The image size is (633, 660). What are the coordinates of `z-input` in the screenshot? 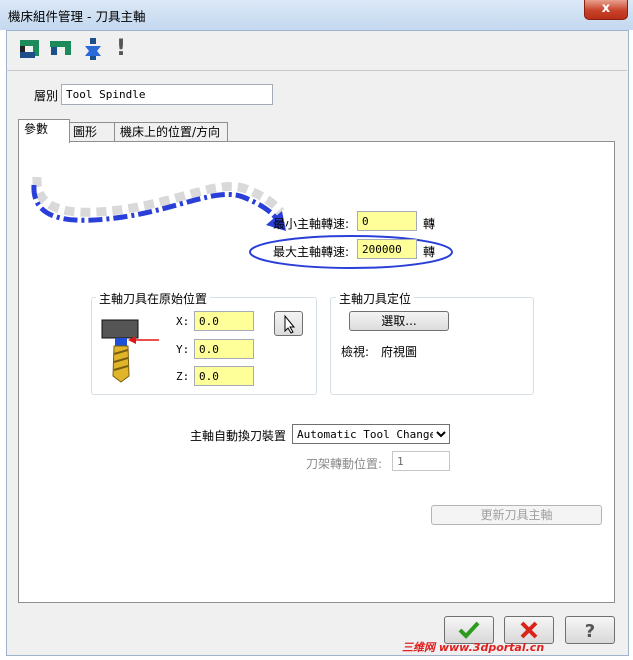 It's located at (224, 376).